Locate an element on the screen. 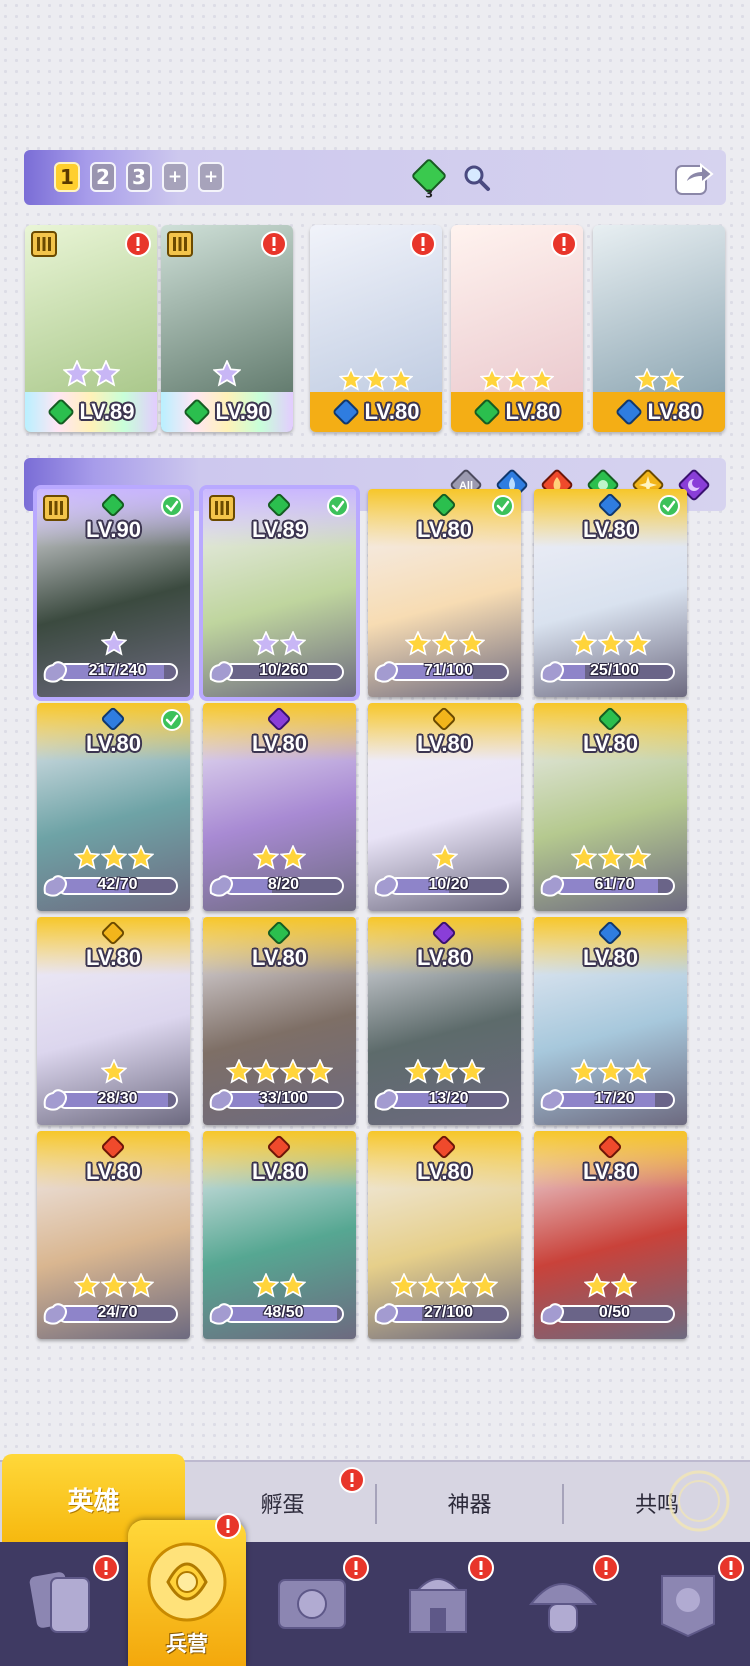 The width and height of the screenshot is (750, 1666). add-team-slot-button: + is located at coordinates (175, 177).